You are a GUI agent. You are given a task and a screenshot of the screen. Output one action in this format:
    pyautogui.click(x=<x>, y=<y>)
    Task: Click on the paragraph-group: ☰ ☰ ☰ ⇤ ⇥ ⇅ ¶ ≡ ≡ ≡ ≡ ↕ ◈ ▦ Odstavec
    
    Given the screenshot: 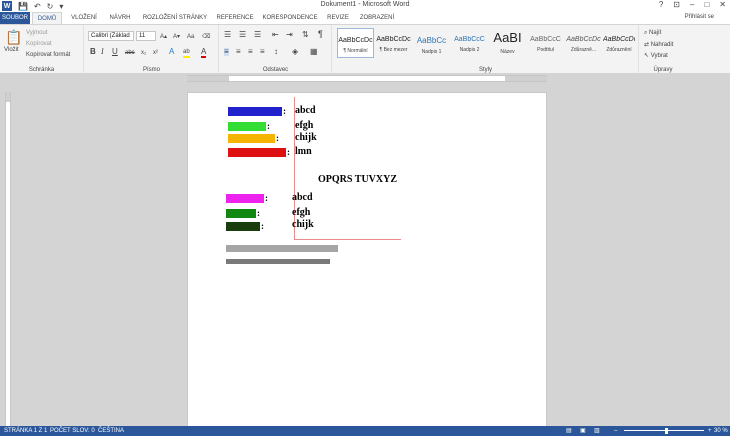 What is the action you would take?
    pyautogui.click(x=276, y=49)
    